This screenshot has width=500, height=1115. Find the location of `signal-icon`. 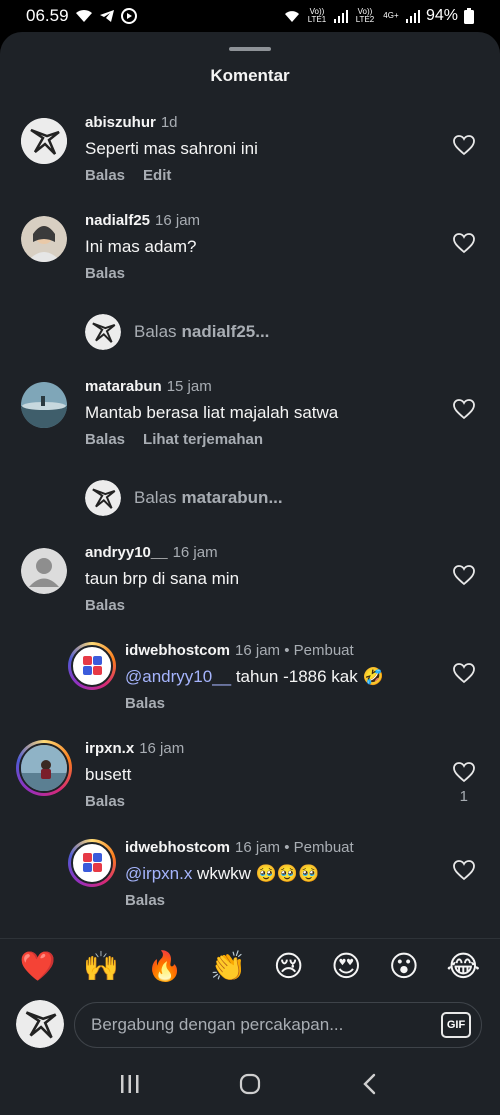

signal-icon is located at coordinates (412, 16).